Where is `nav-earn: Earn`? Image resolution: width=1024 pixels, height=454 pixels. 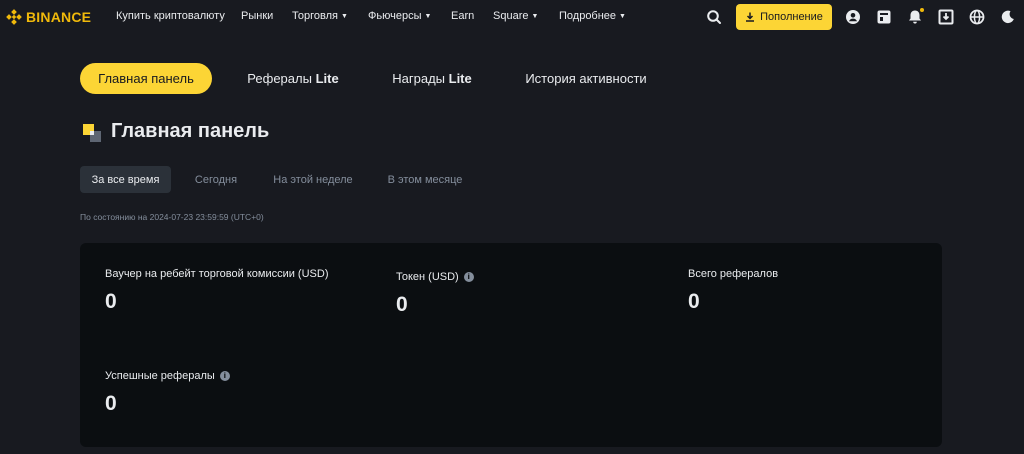
nav-earn: Earn is located at coordinates (462, 16).